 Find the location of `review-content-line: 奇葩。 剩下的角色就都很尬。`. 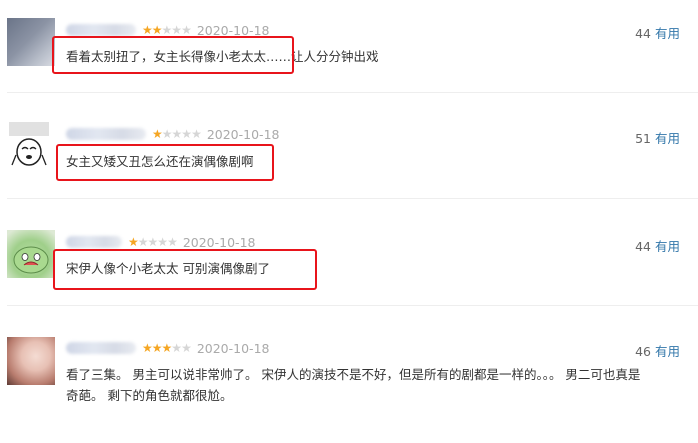

review-content-line: 奇葩。 剩下的角色就都很尬。 is located at coordinates (149, 395).